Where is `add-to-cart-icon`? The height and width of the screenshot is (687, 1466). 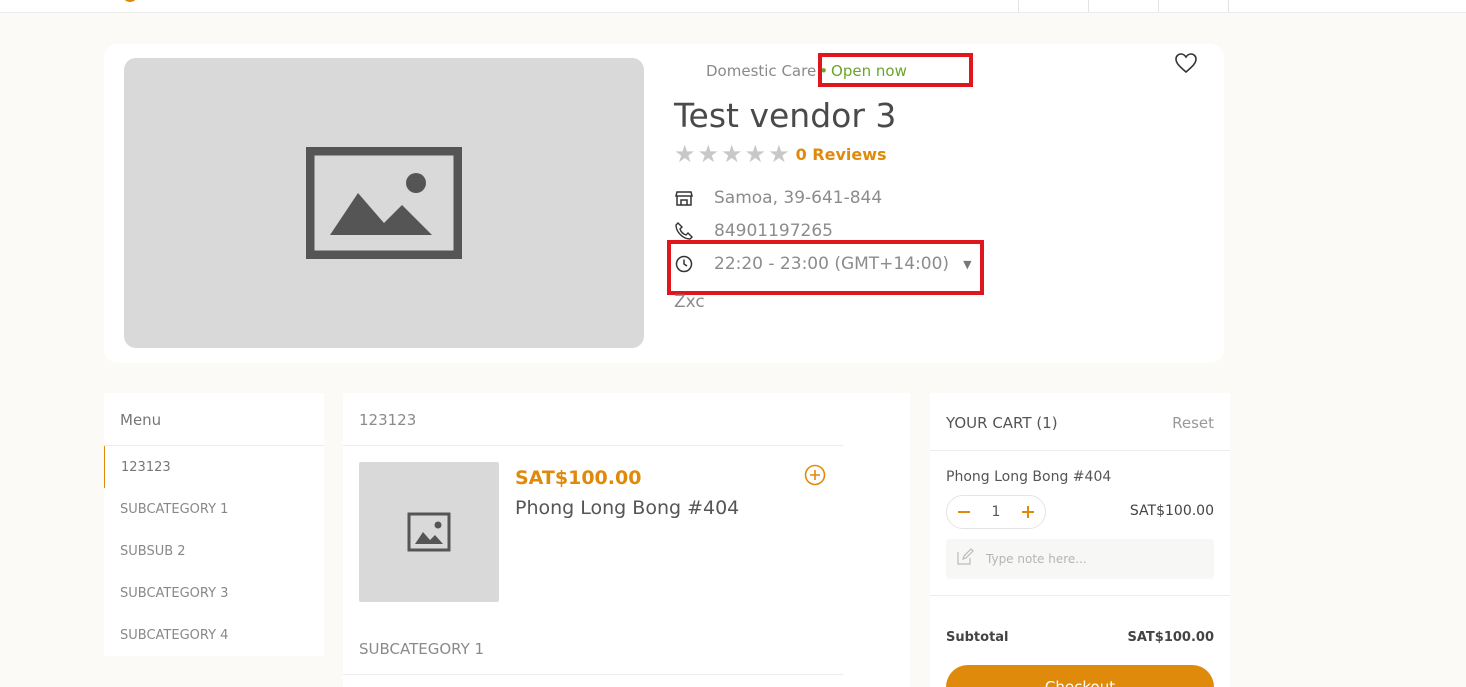 add-to-cart-icon is located at coordinates (815, 475).